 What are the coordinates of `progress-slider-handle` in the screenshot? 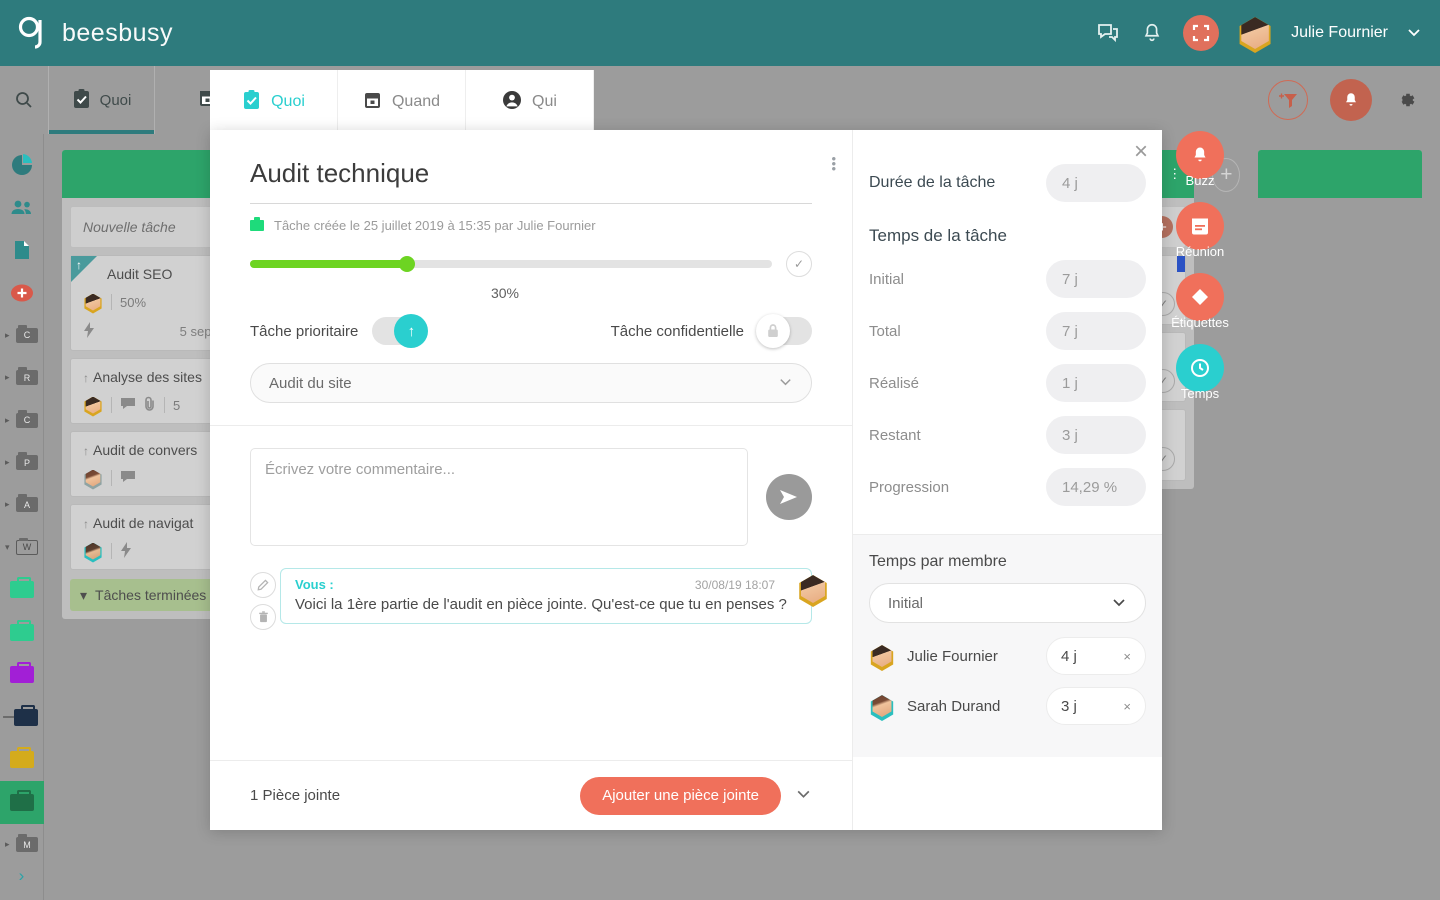 It's located at (406, 264).